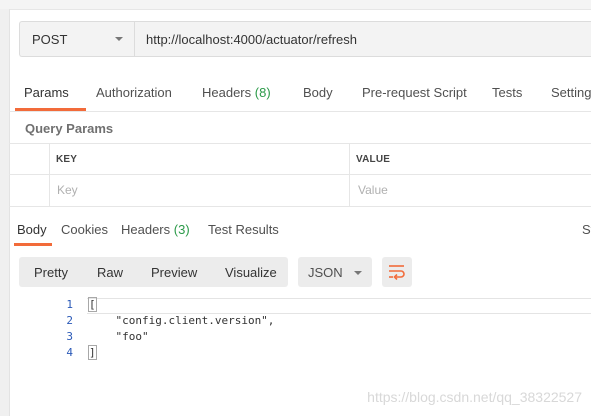  What do you see at coordinates (373, 159) in the screenshot?
I see `value-column-header: VALUE` at bounding box center [373, 159].